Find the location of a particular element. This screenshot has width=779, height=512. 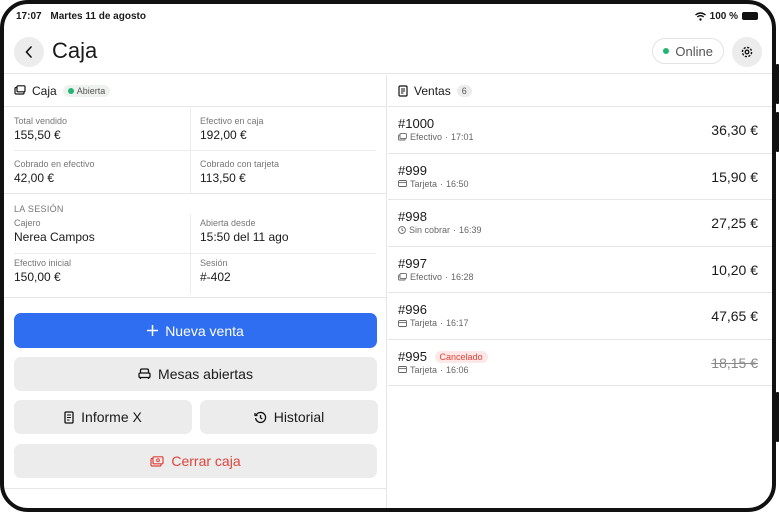

new-sale-button: Nueva venta is located at coordinates (195, 330).